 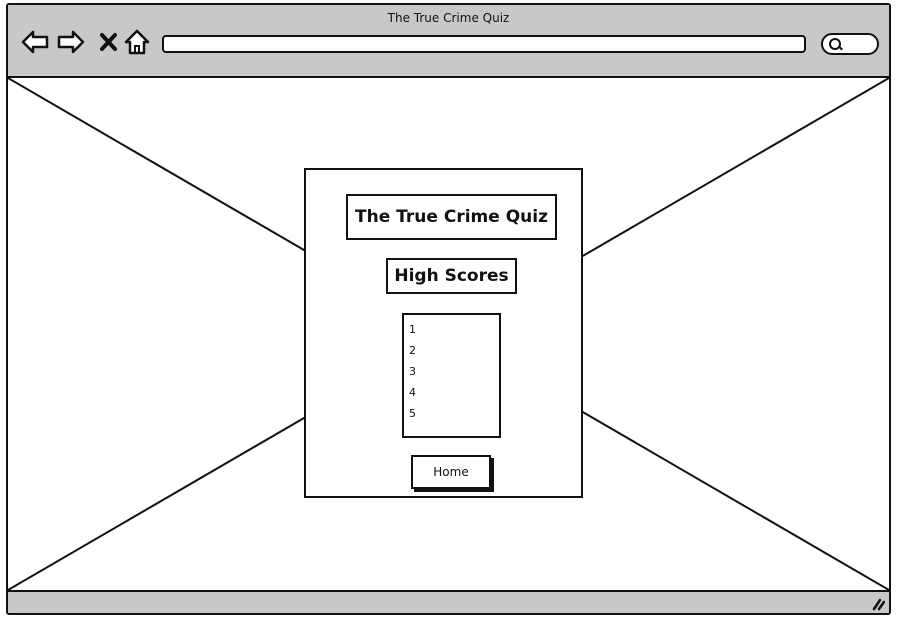 What do you see at coordinates (451, 276) in the screenshot?
I see `high-scores-heading: High Scores` at bounding box center [451, 276].